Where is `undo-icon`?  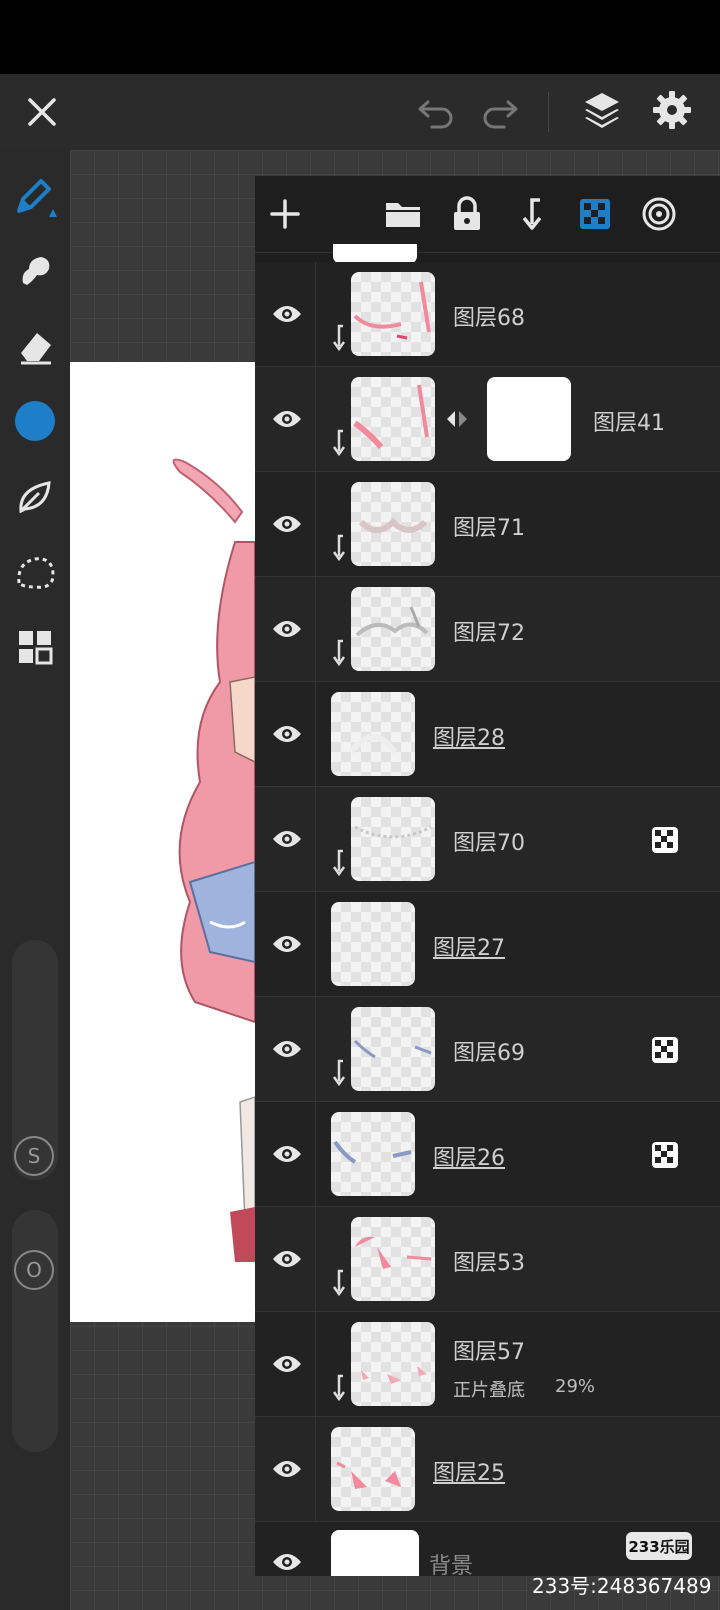
undo-icon is located at coordinates (436, 112).